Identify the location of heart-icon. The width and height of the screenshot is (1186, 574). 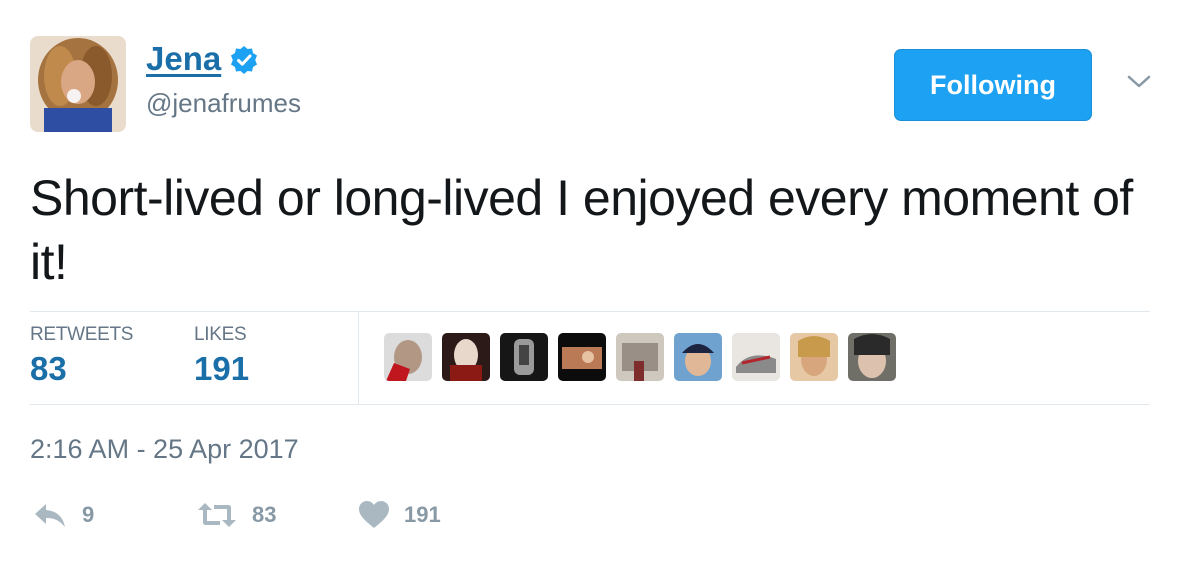
(374, 515).